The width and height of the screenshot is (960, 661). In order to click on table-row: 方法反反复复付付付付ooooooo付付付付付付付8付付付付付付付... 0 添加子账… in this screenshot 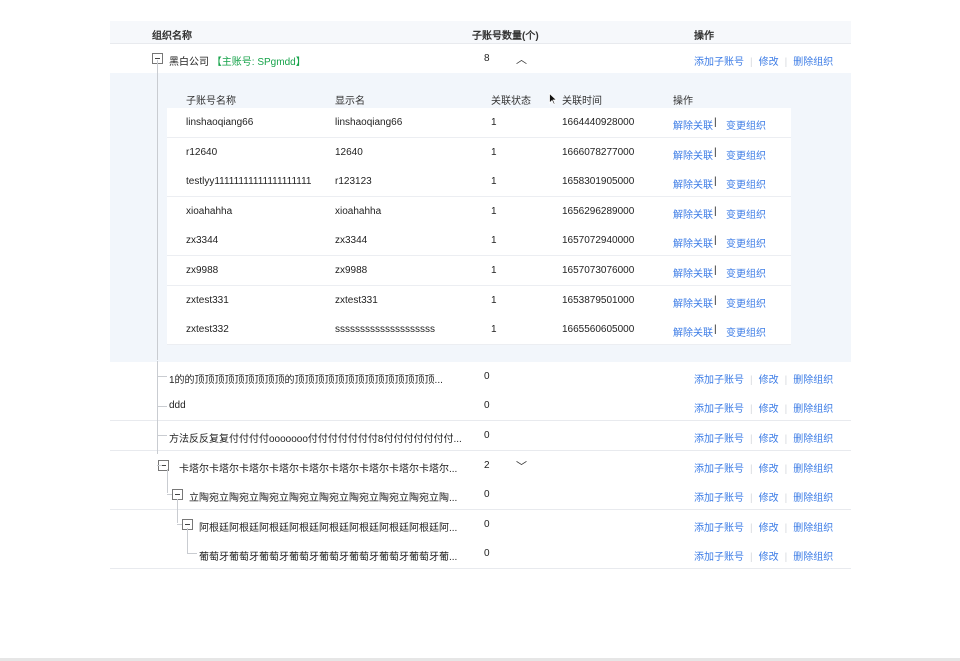, I will do `click(480, 436)`.